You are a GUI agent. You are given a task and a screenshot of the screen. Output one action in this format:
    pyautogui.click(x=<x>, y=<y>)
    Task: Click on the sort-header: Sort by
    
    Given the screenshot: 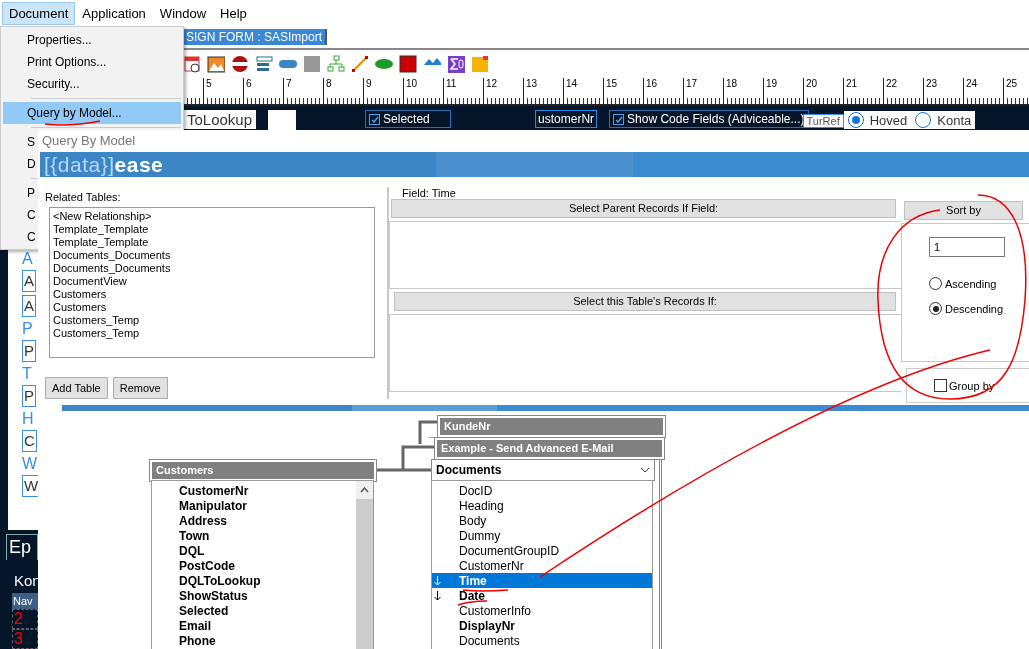 What is the action you would take?
    pyautogui.click(x=963, y=210)
    